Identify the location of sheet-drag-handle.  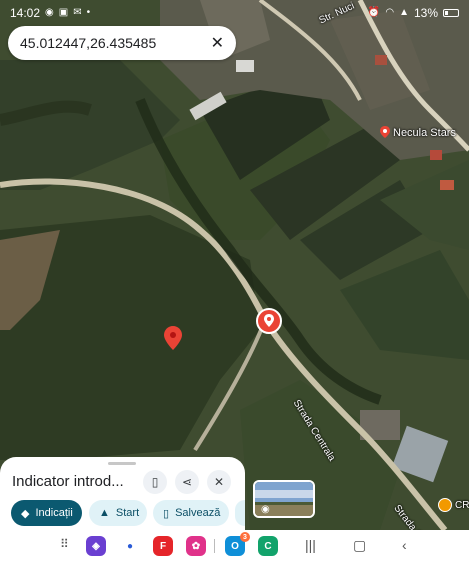
(122, 463).